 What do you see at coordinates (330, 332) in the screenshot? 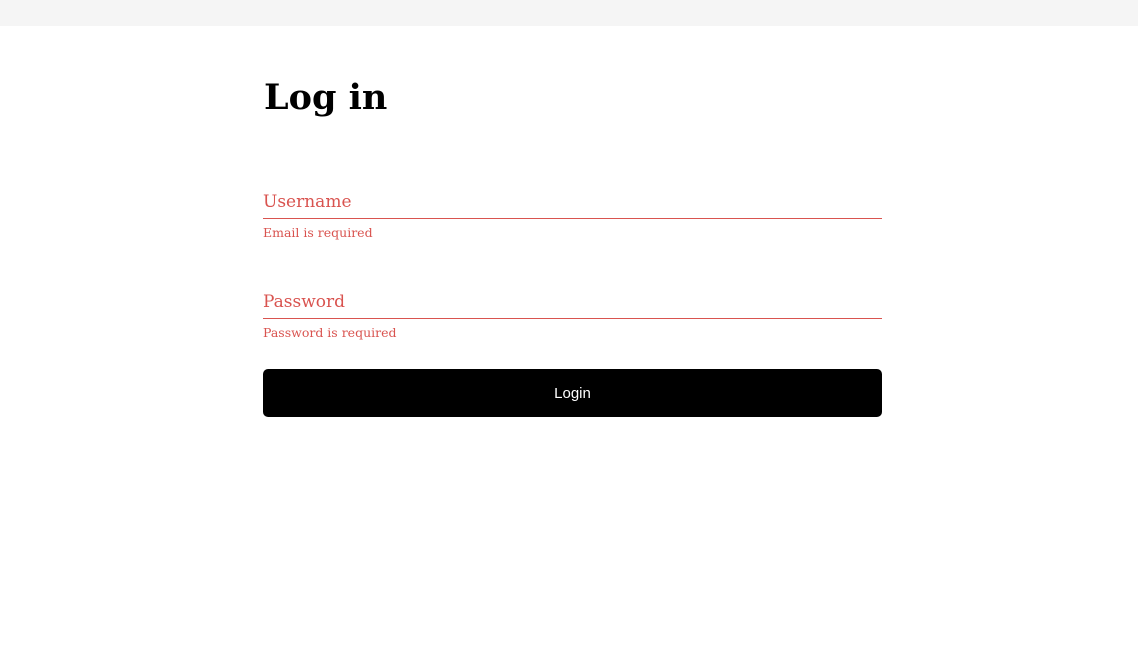
I see `password-error-message: Password is required` at bounding box center [330, 332].